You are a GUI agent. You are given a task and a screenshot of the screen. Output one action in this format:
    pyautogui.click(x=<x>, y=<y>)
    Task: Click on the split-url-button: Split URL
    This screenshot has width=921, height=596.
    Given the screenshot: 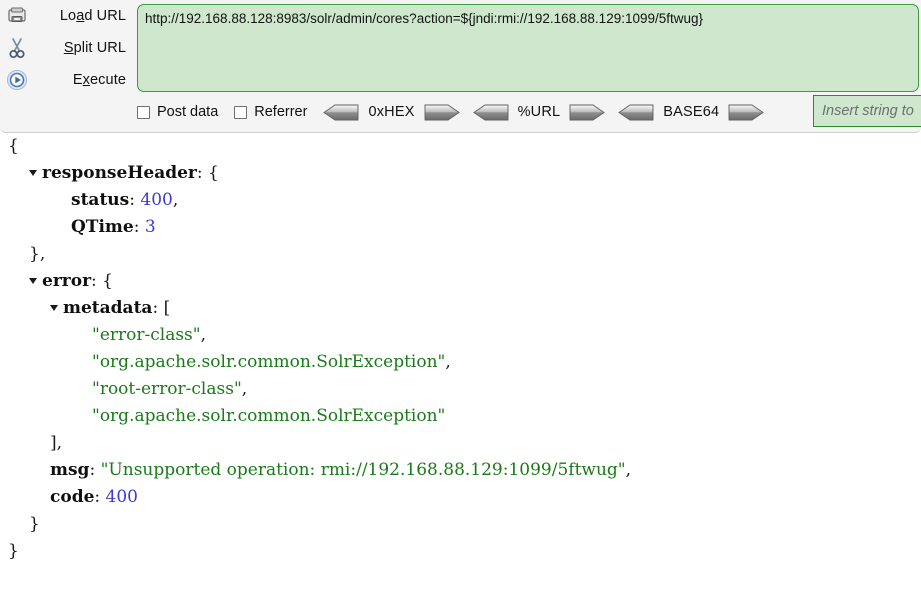 What is the action you would take?
    pyautogui.click(x=67, y=48)
    